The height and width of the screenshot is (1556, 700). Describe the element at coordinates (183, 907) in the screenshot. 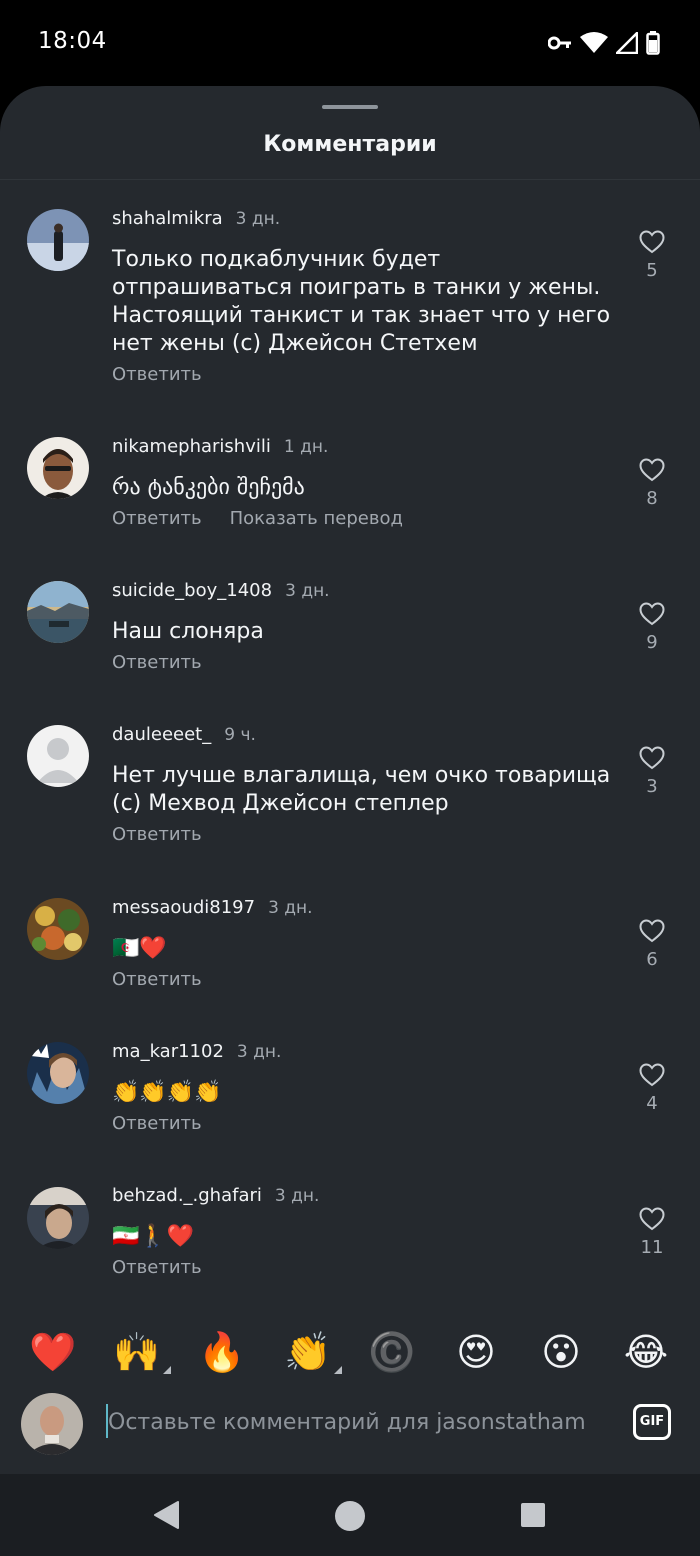

I see `username: messaoudi8197` at that location.